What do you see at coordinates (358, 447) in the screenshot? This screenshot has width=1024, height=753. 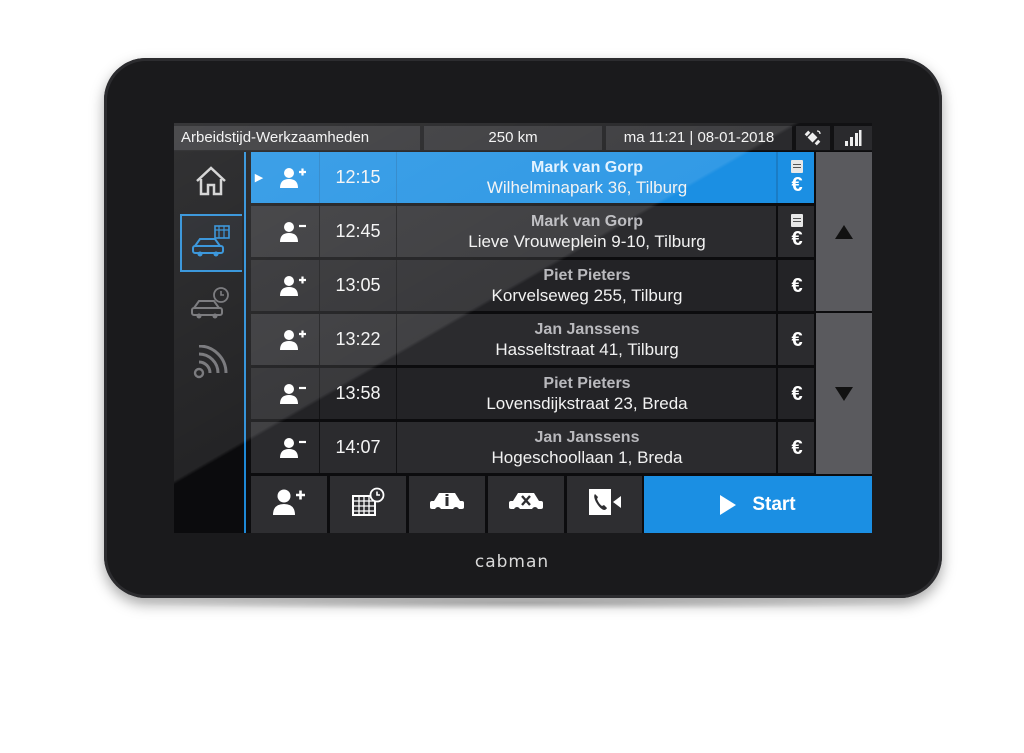 I see `ride-time: 14:07` at bounding box center [358, 447].